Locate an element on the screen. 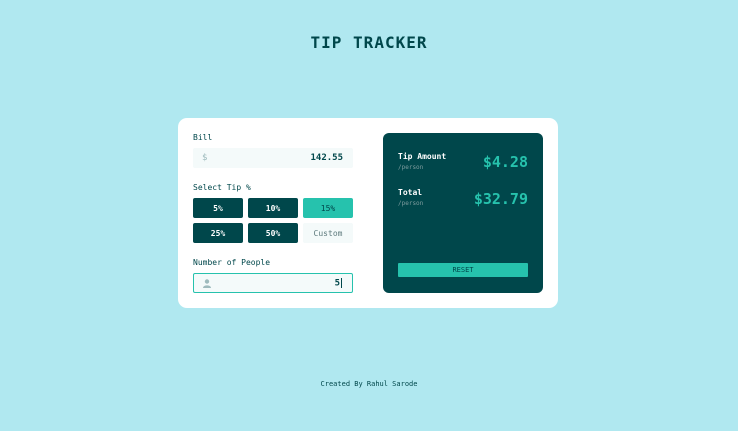  select-tip-label: Select Tip % is located at coordinates (222, 187).